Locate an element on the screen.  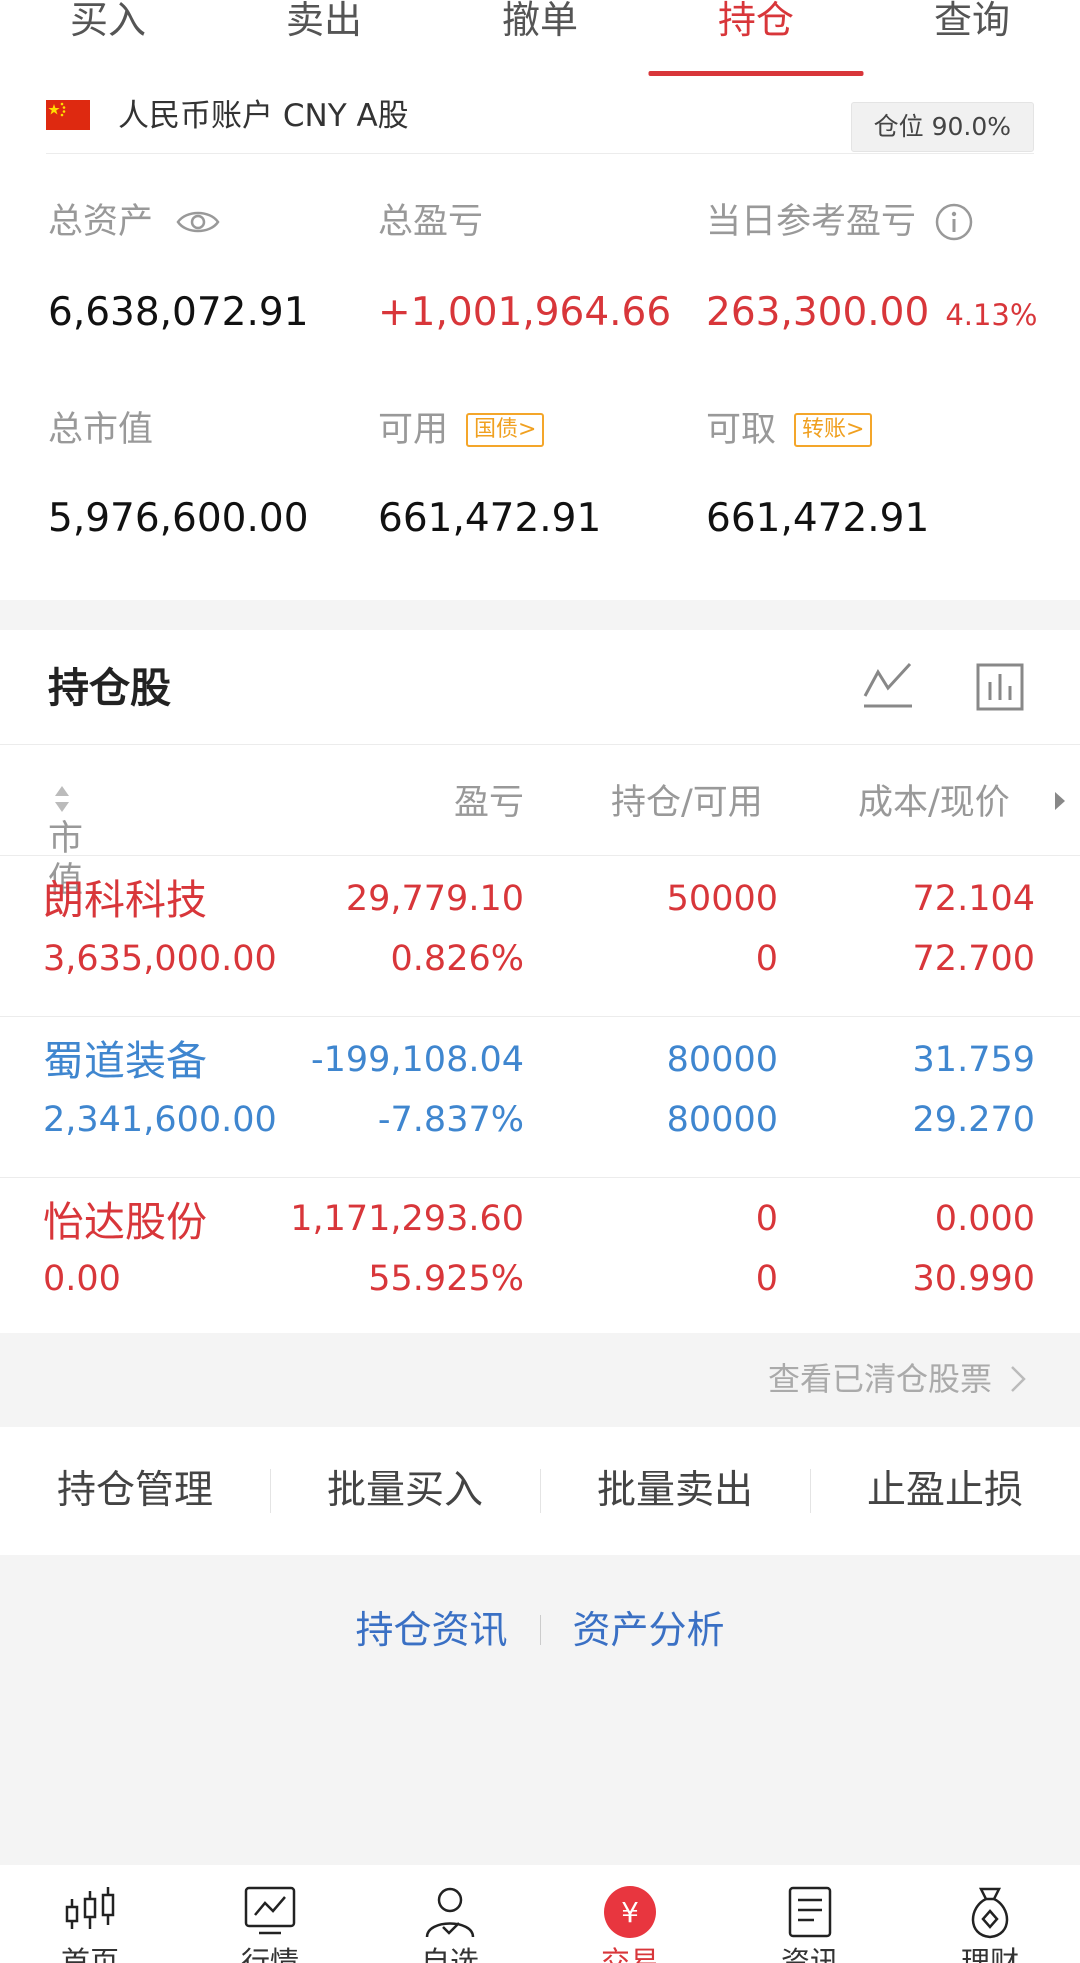
withdrawable-label: 可取 is located at coordinates (741, 430).